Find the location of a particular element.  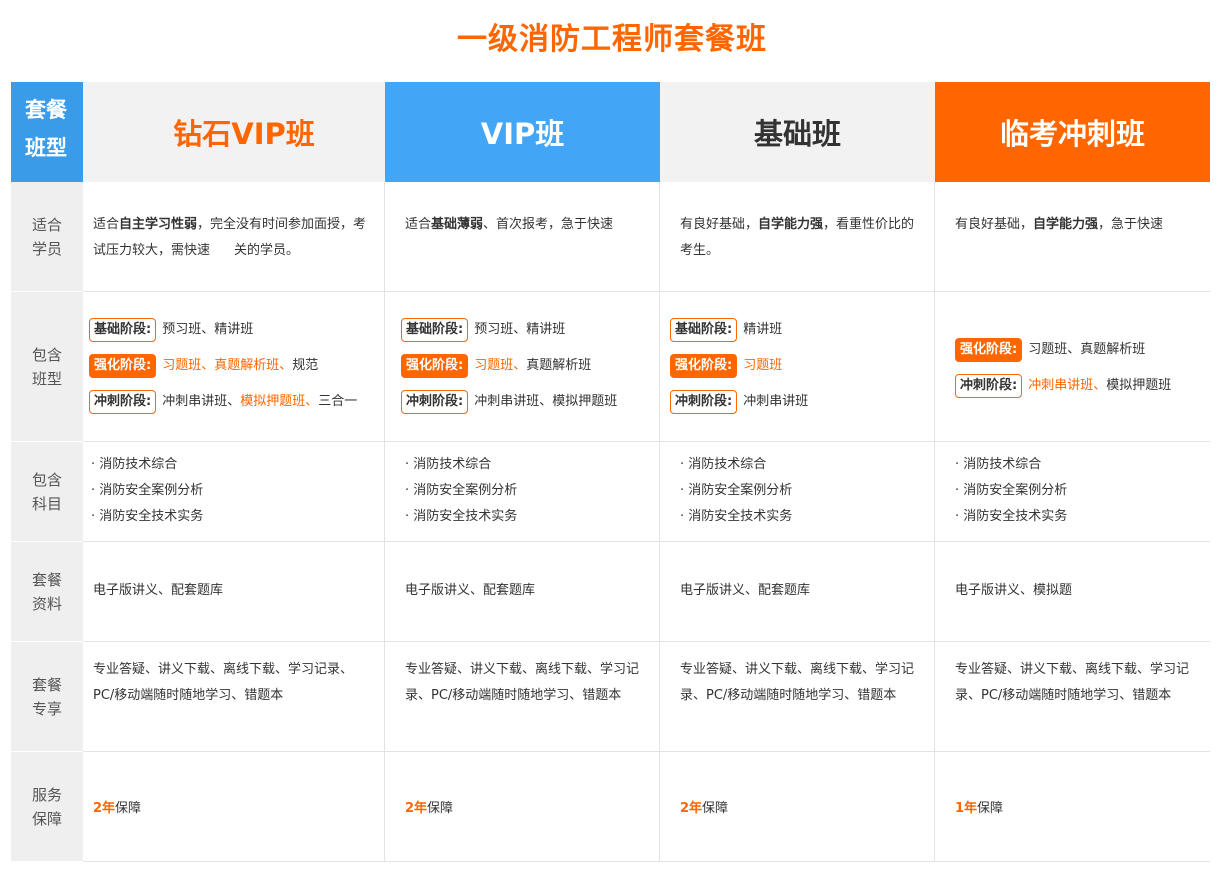

subjects-cell-1: · 消防技术综合 · 消防安全案例分析 · 消防安全技术实务 is located at coordinates (234, 492).